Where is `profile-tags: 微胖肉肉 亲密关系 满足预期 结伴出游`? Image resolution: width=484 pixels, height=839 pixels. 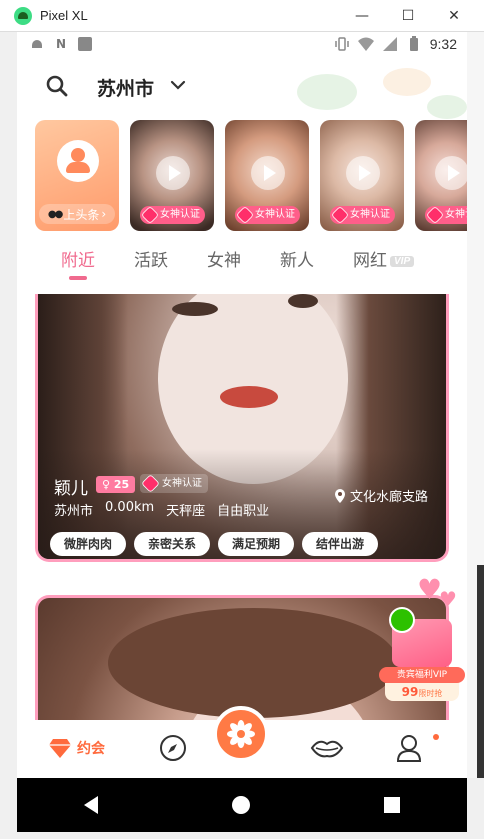 profile-tags: 微胖肉肉 亲密关系 满足预期 结伴出游 is located at coordinates (214, 544).